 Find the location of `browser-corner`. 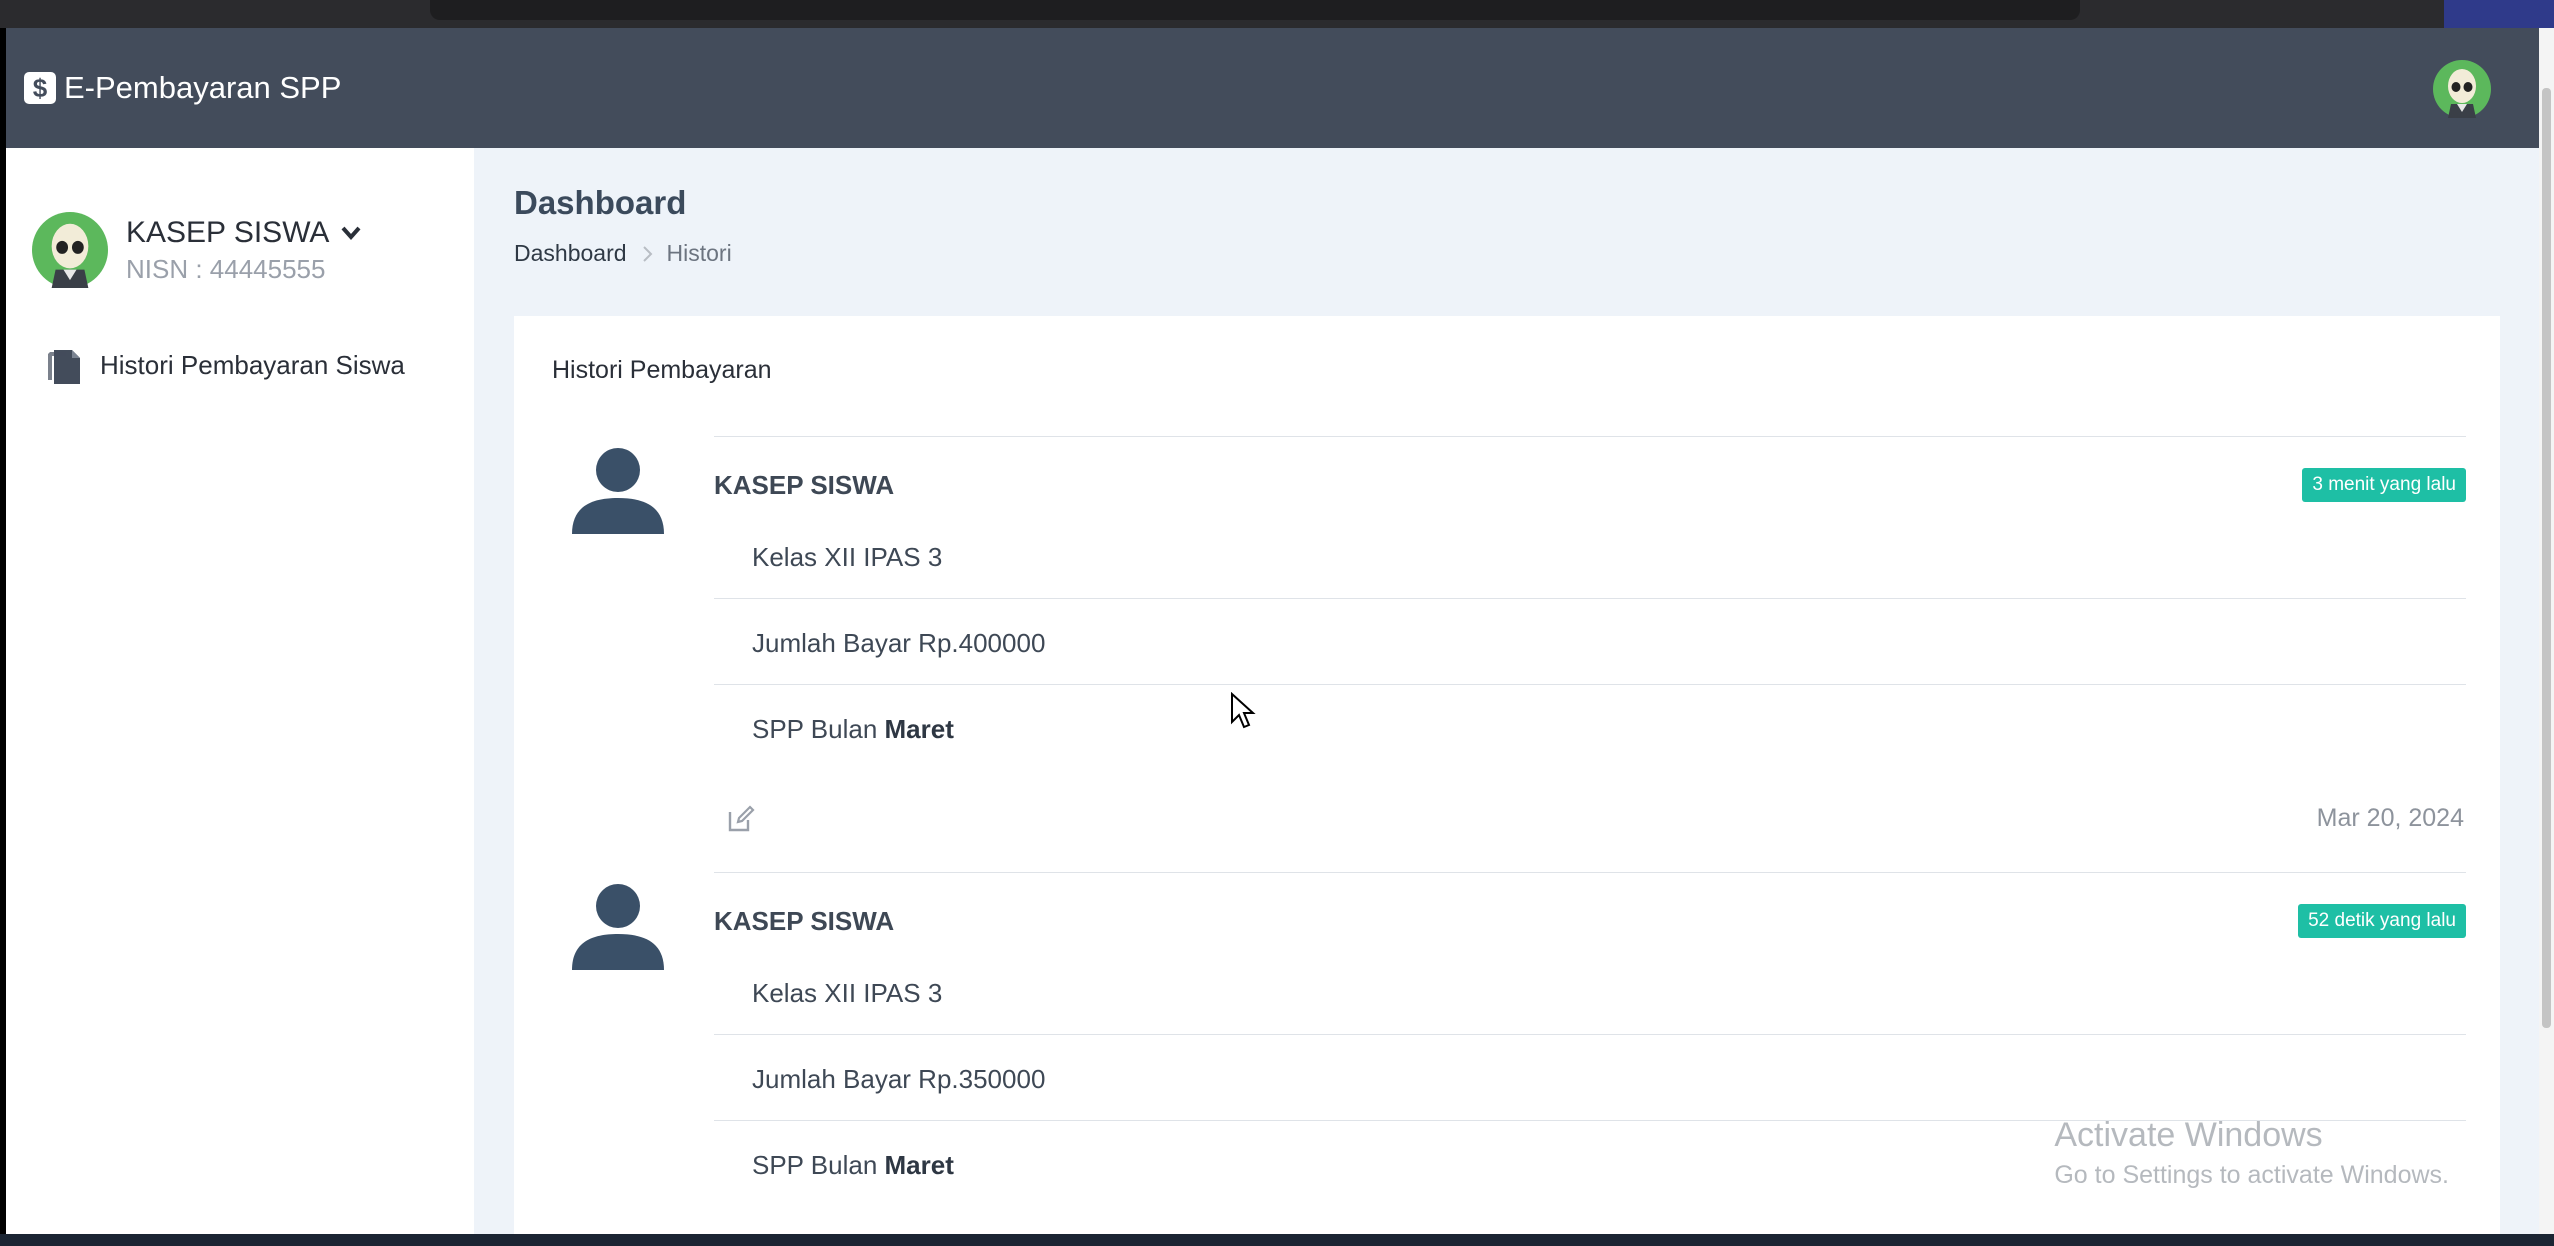

browser-corner is located at coordinates (2499, 14).